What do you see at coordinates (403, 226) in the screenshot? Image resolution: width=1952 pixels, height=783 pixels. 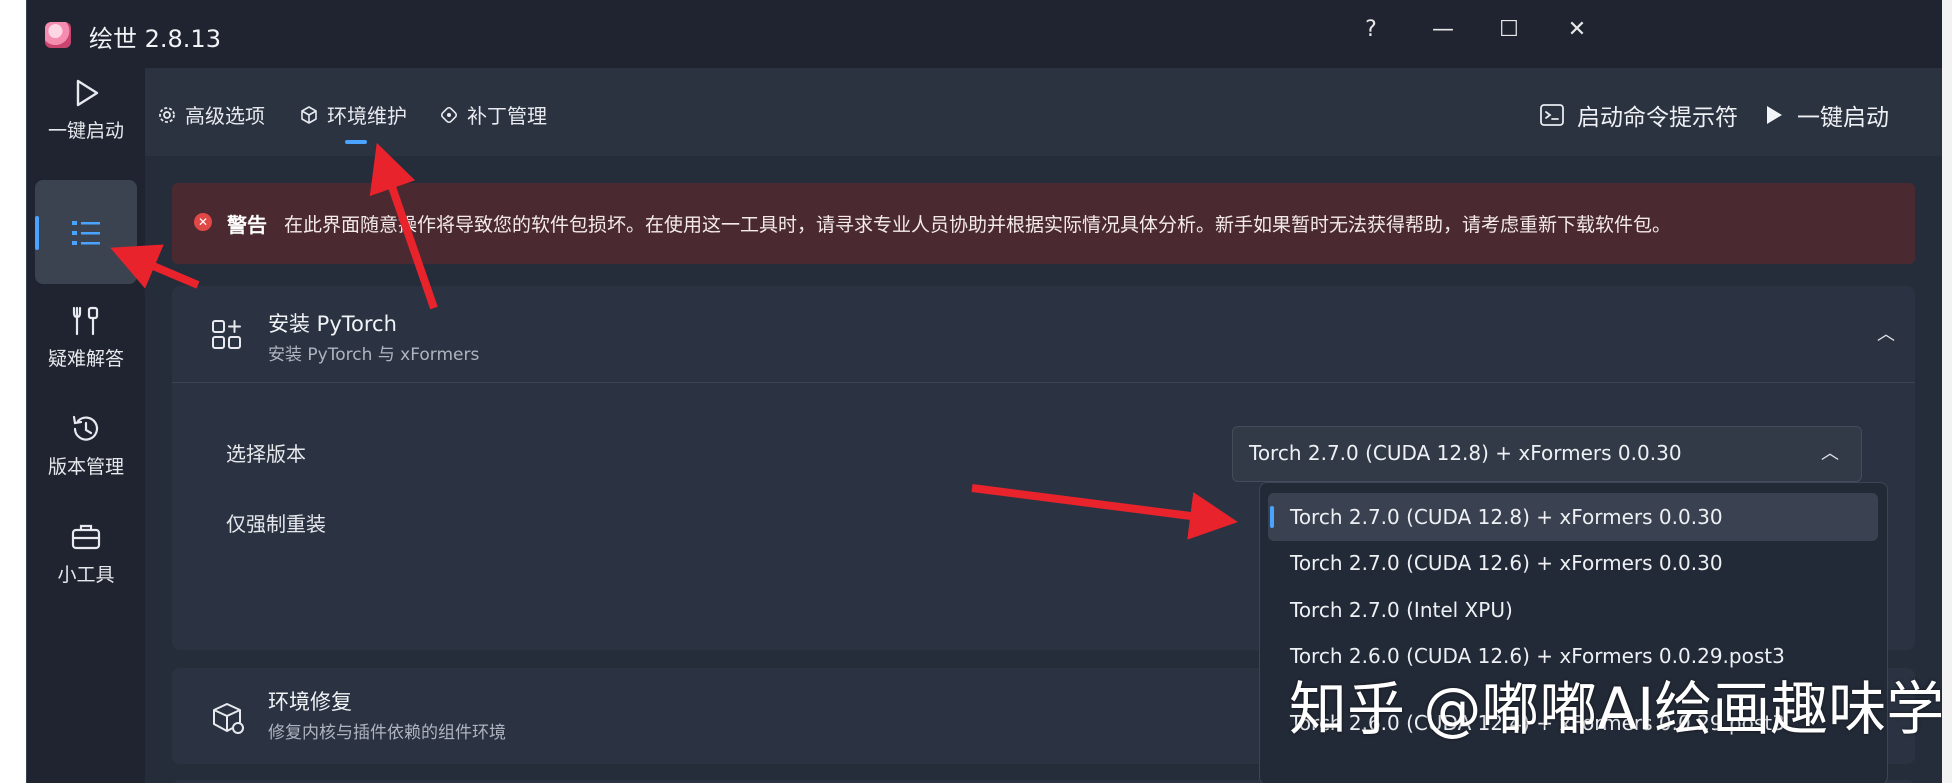 I see `arrow-to-tab` at bounding box center [403, 226].